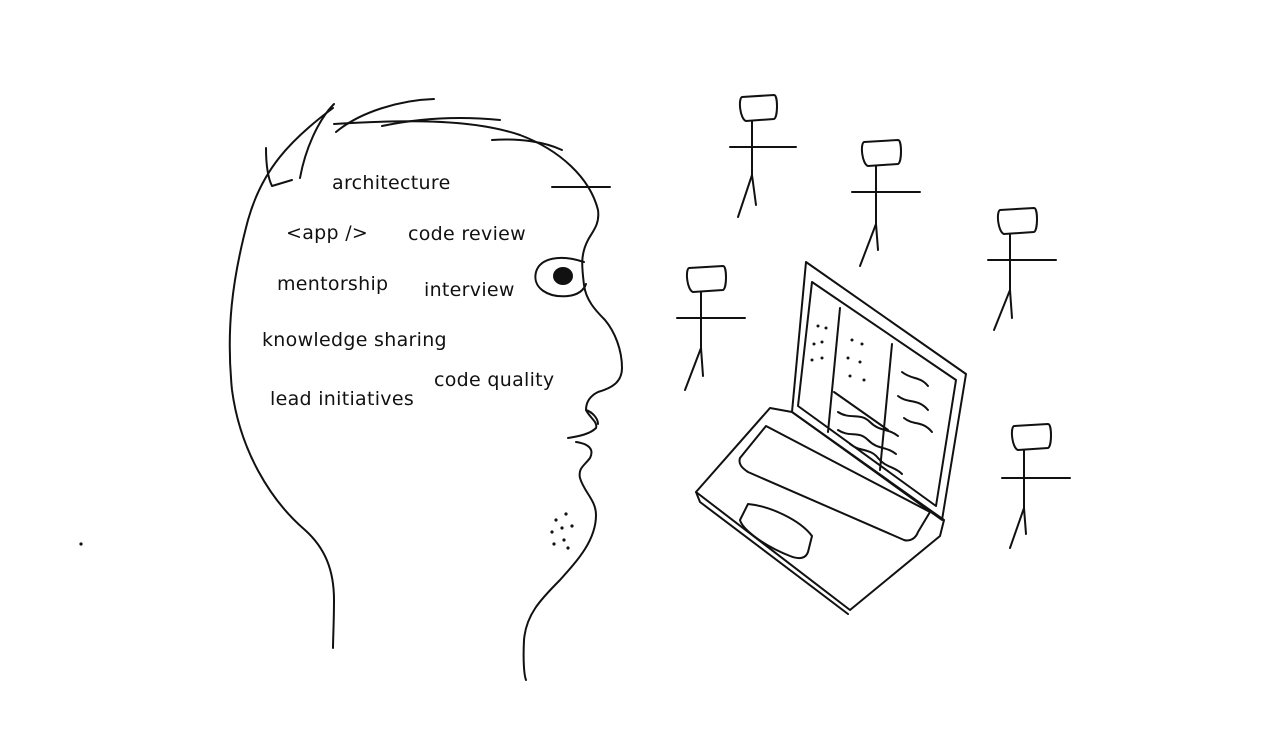 This screenshot has width=1280, height=756. What do you see at coordinates (391, 183) in the screenshot?
I see `head-word: architecture` at bounding box center [391, 183].